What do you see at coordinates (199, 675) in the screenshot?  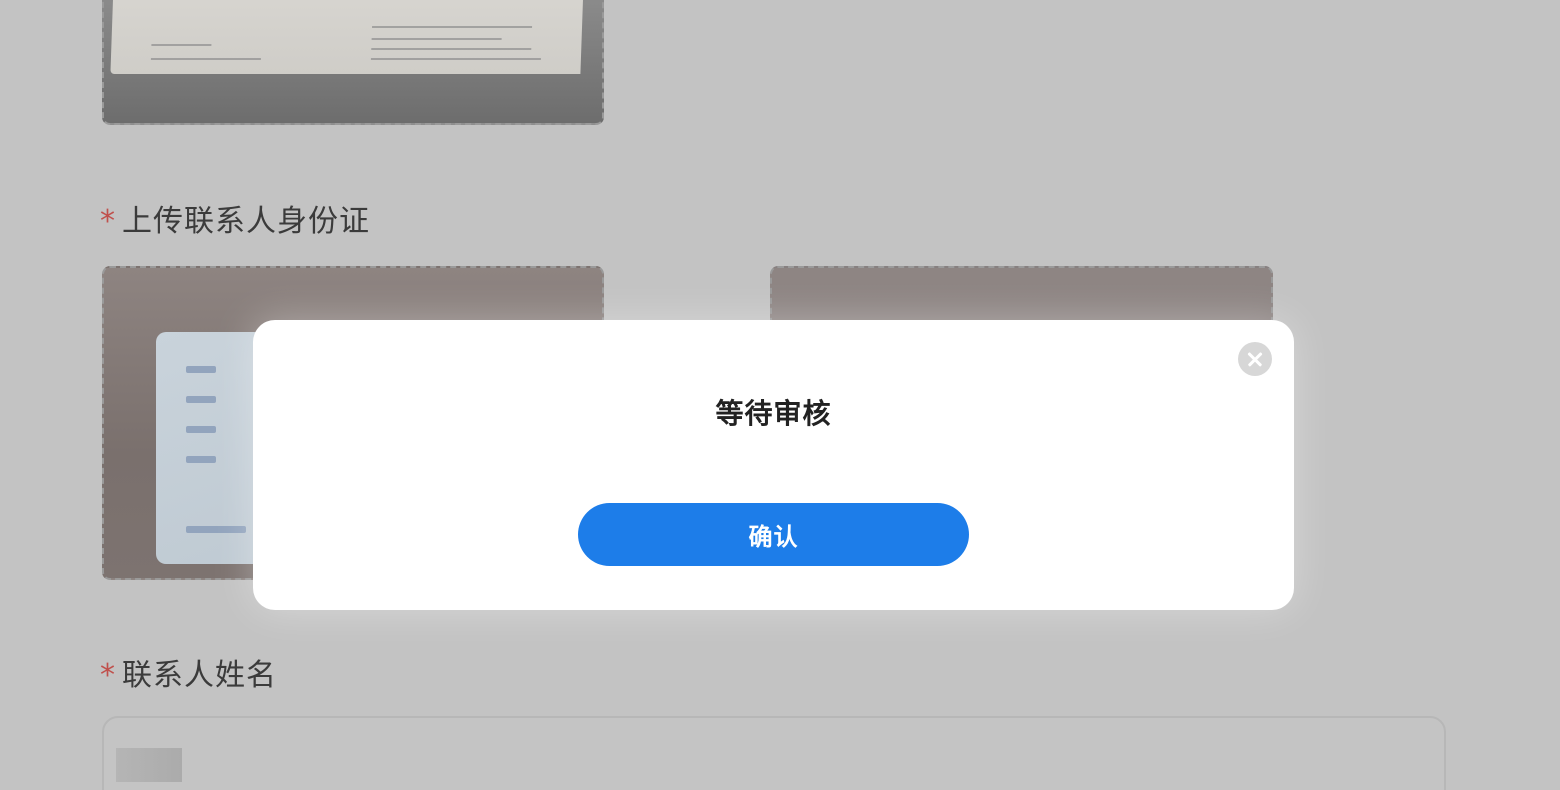 I see `contact-name-label-text: 联系人姓名` at bounding box center [199, 675].